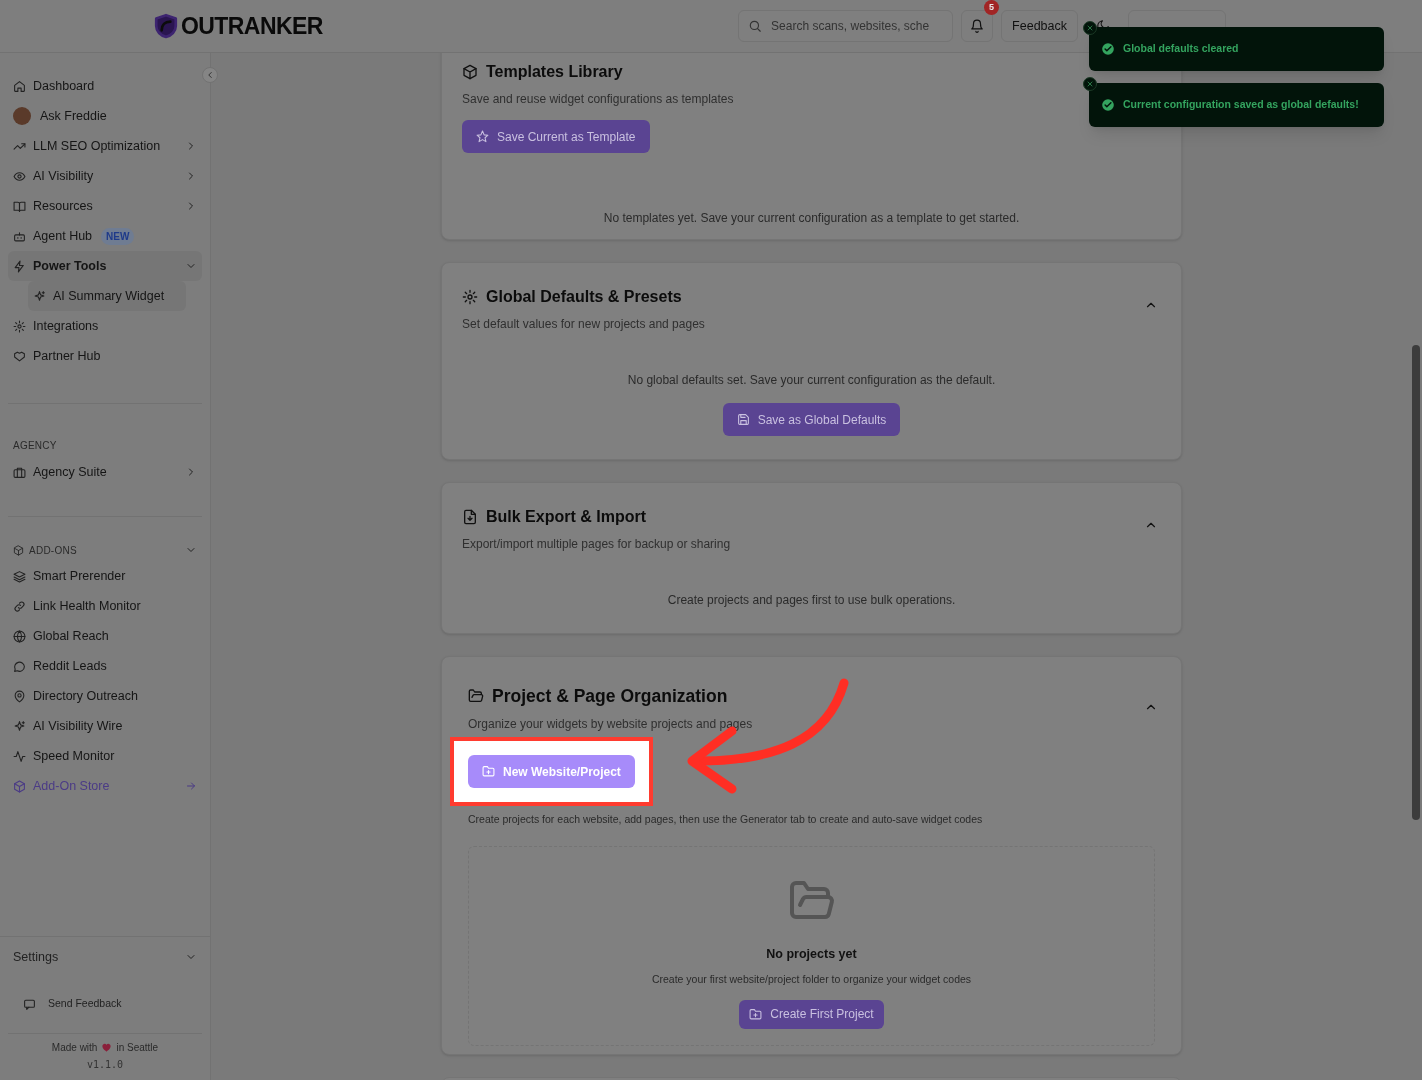  What do you see at coordinates (166, 26) in the screenshot?
I see `shield-logo-icon` at bounding box center [166, 26].